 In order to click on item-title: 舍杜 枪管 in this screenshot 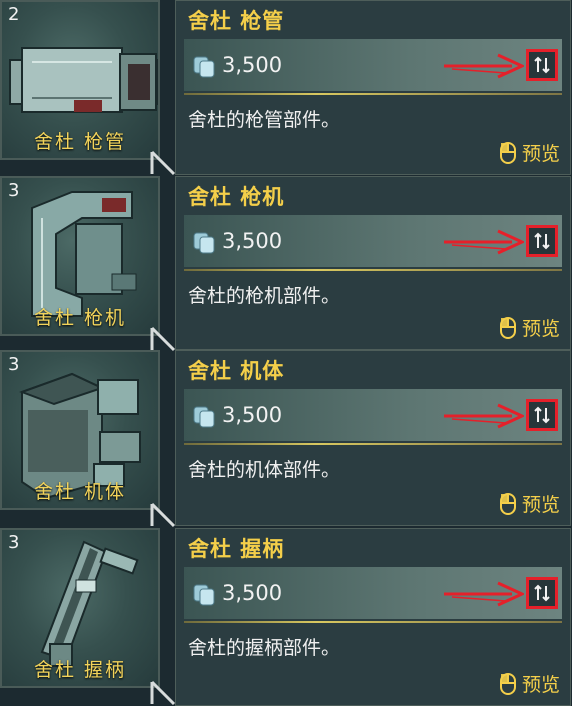, I will do `click(236, 21)`.